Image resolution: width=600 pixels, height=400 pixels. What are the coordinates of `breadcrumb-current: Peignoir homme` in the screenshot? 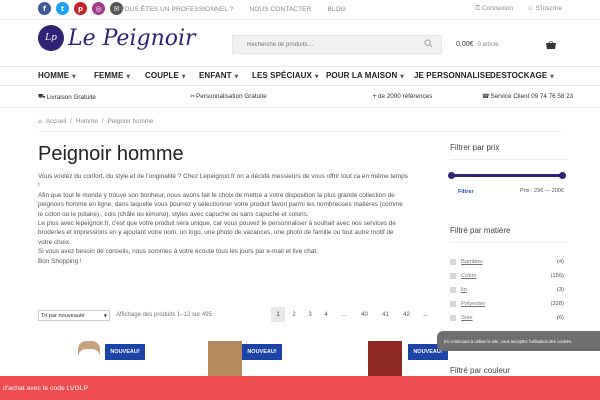 It's located at (130, 121).